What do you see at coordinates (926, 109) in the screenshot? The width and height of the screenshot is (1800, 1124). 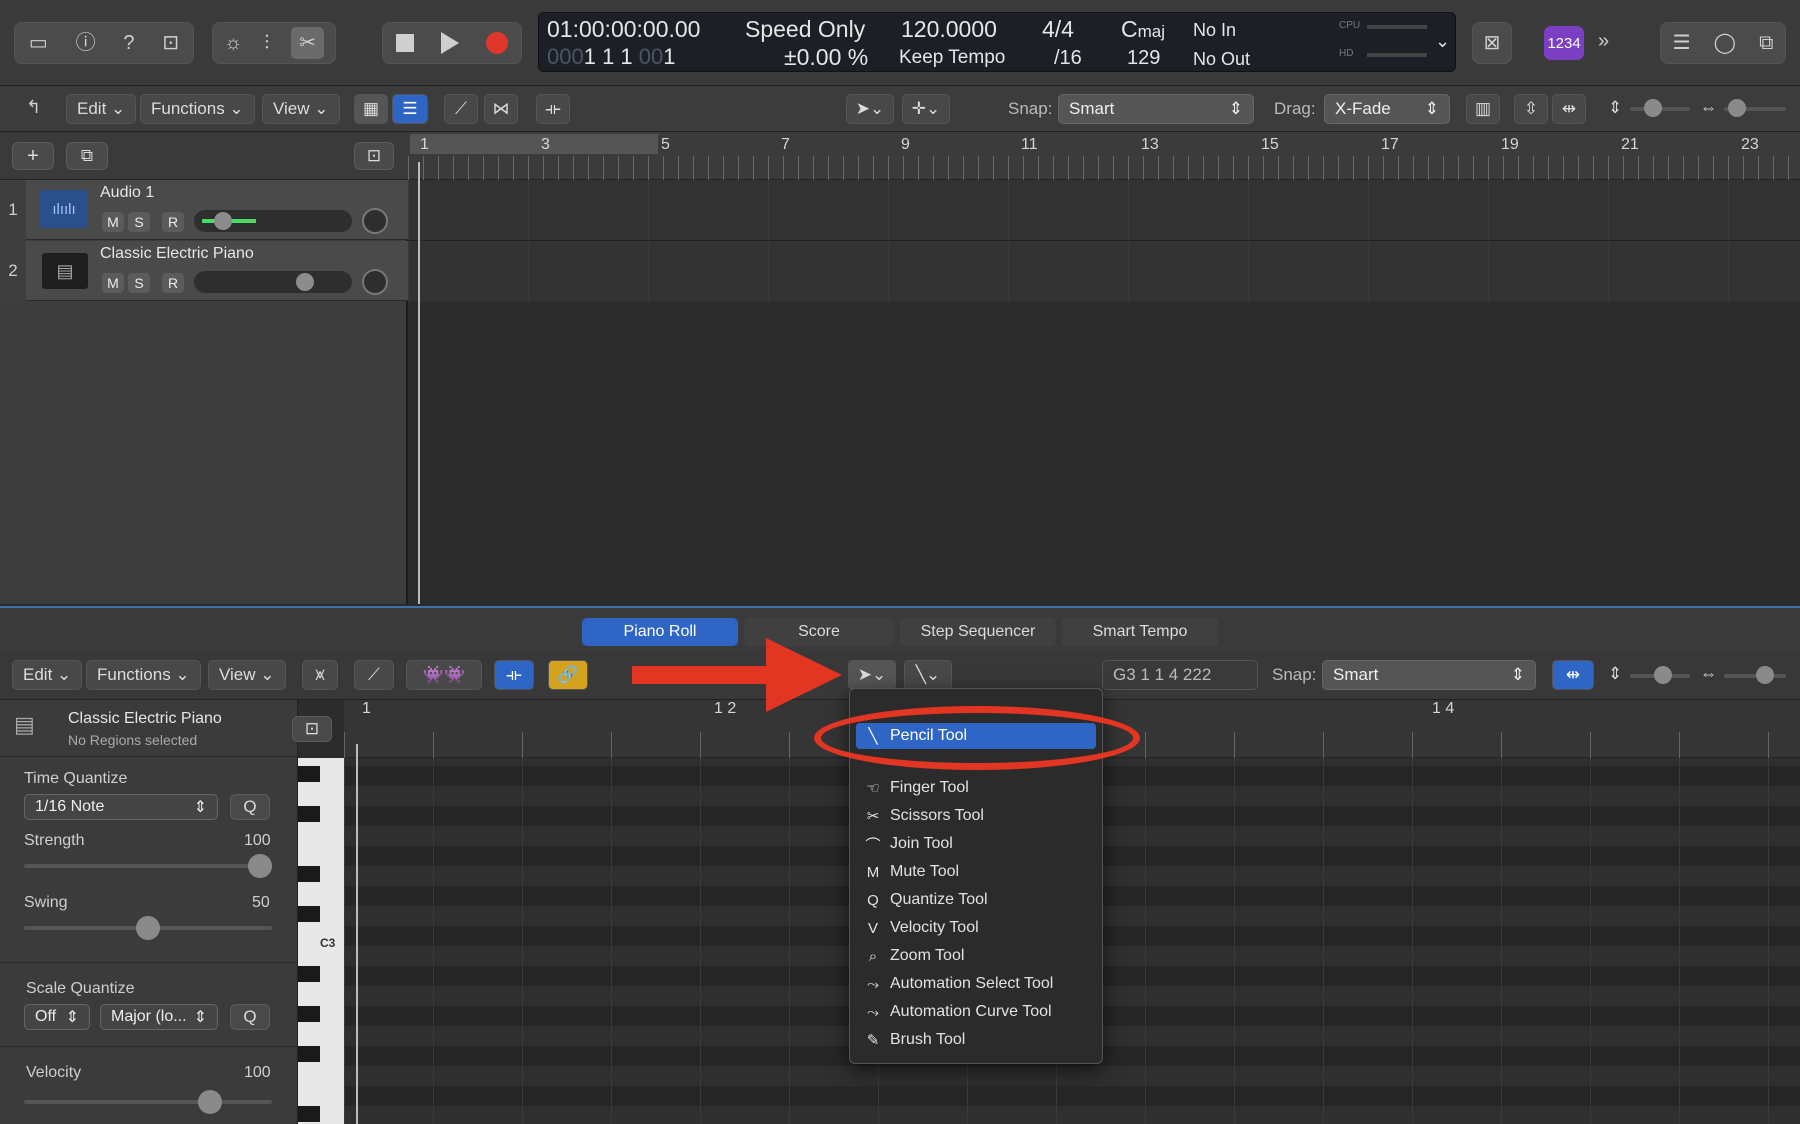 I see `secondary-tool-menu: ✛⌄` at bounding box center [926, 109].